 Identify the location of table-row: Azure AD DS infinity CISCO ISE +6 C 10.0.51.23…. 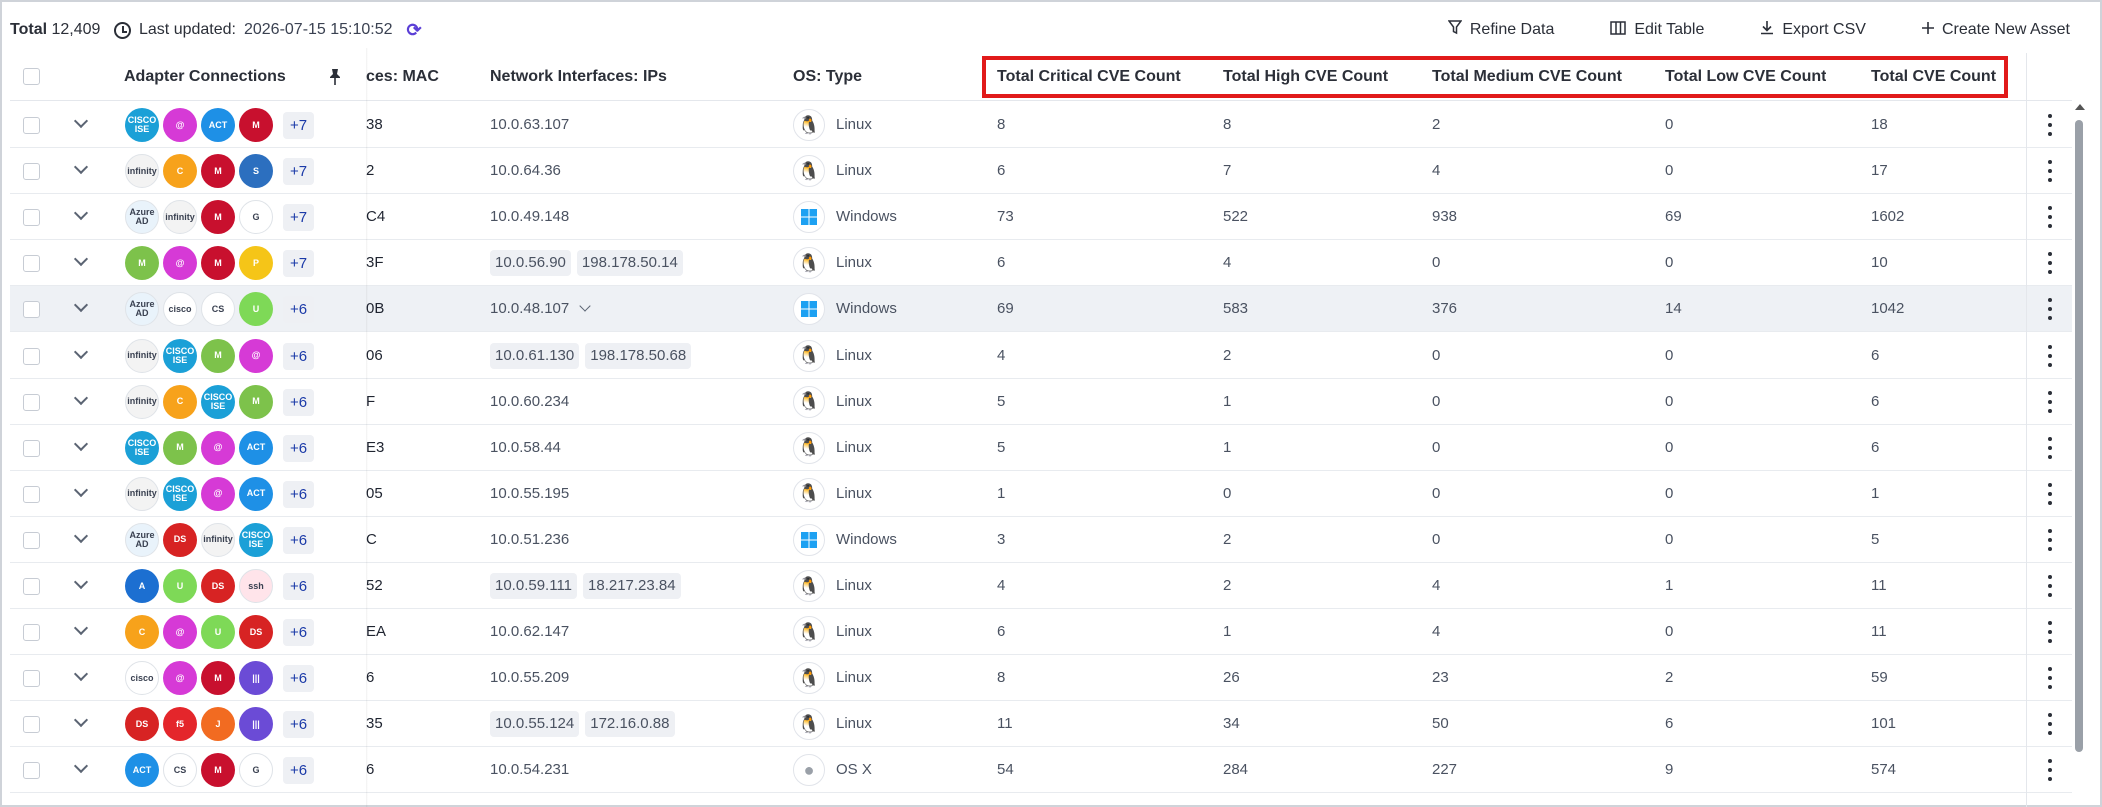
(1041, 540).